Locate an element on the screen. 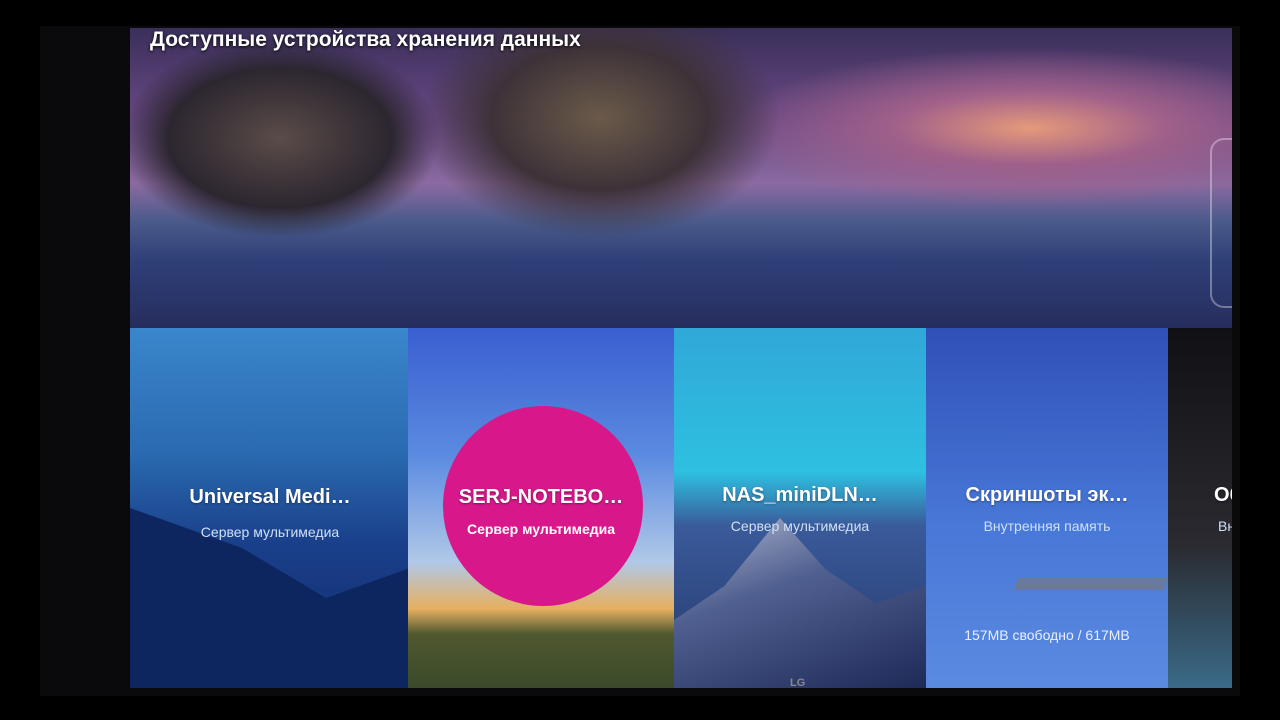  device-card-nas-minidlna: NAS_miniDLN… Сервер мультимедиа is located at coordinates (800, 508).